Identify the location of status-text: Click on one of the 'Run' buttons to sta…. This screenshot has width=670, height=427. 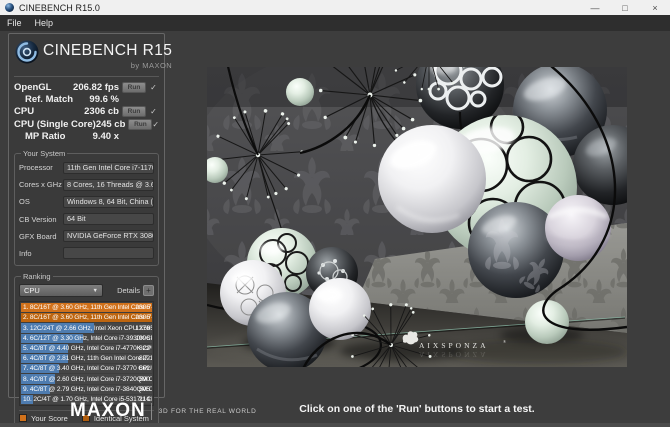
(417, 409).